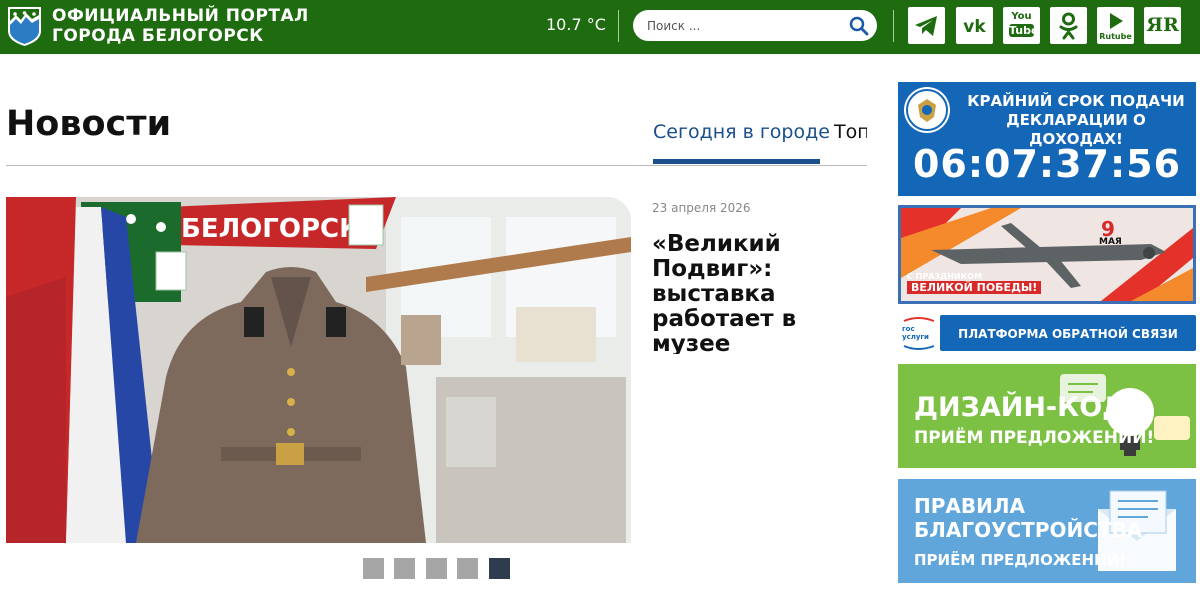 The image size is (1200, 589). What do you see at coordinates (436, 165) in the screenshot?
I see `tabs-divider` at bounding box center [436, 165].